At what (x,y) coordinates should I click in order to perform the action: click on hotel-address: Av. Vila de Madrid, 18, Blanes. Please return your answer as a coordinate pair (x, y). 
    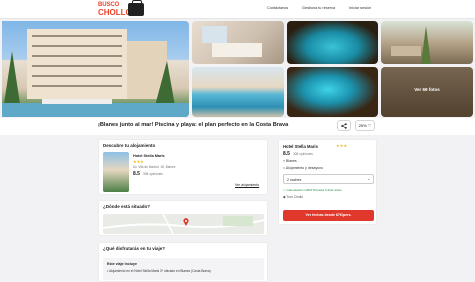
    Looking at the image, I should click on (154, 167).